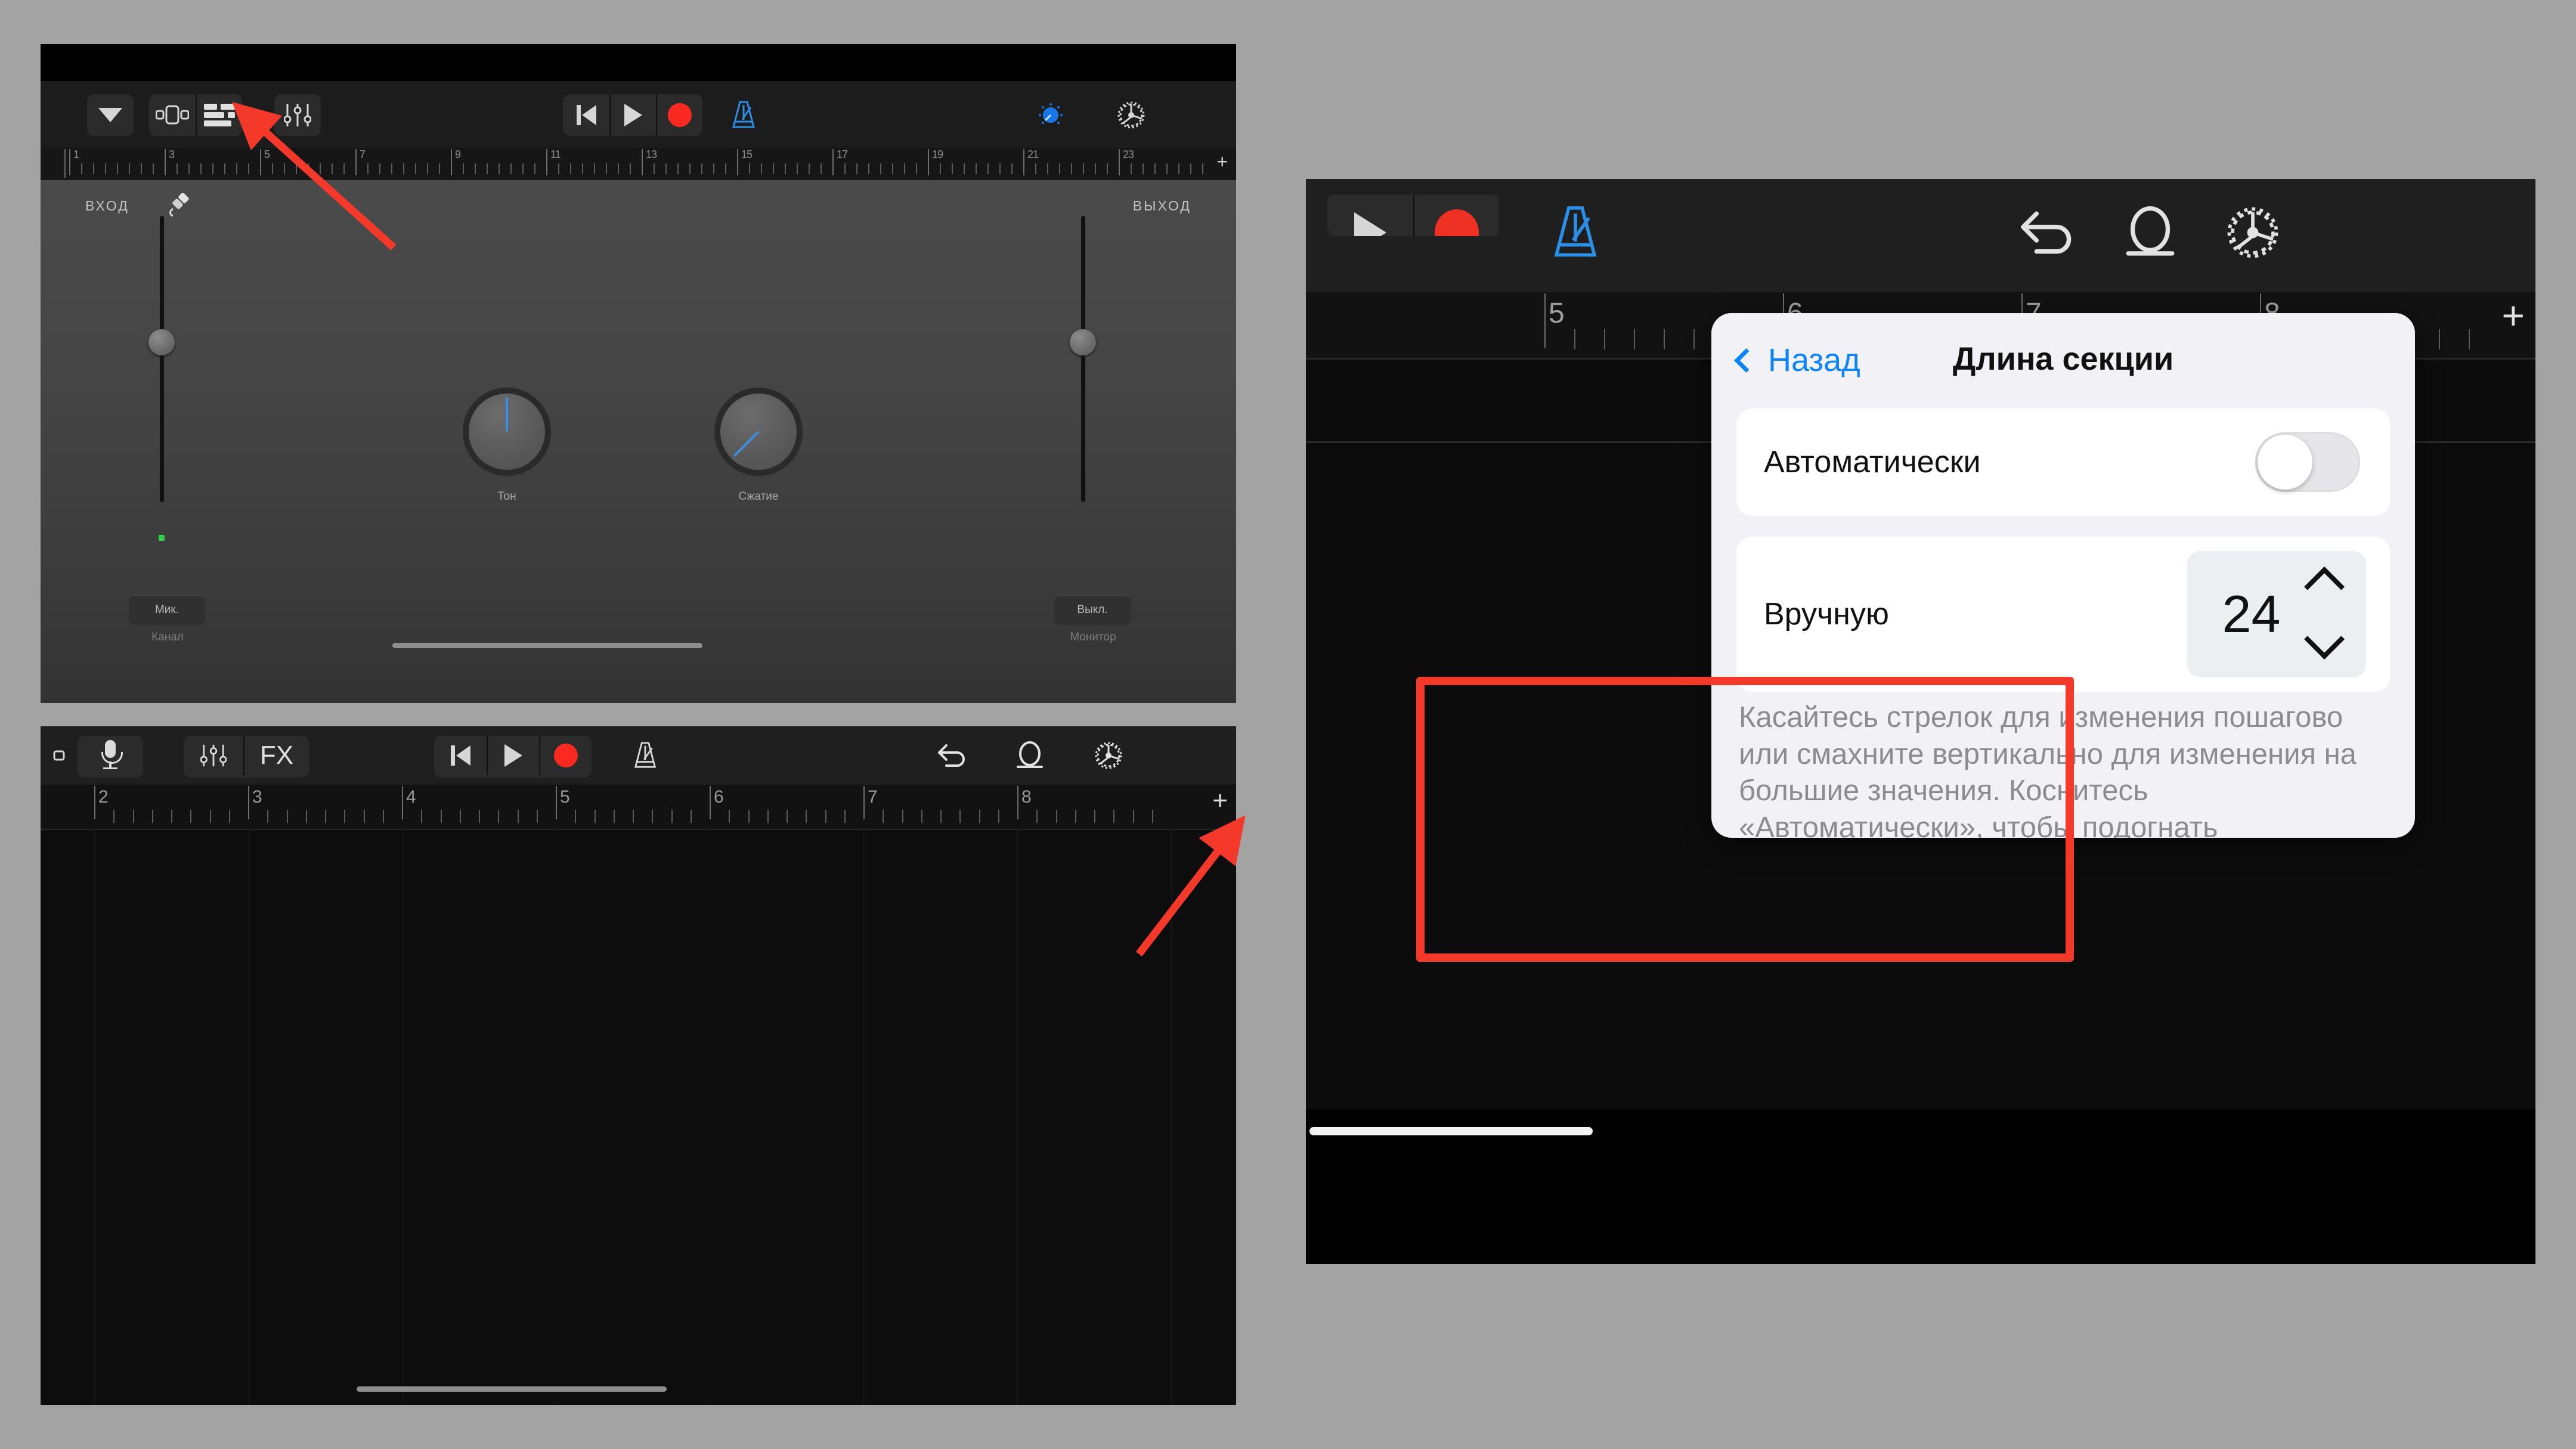 The width and height of the screenshot is (2576, 1449). I want to click on panel-one-toolbar, so click(639, 115).